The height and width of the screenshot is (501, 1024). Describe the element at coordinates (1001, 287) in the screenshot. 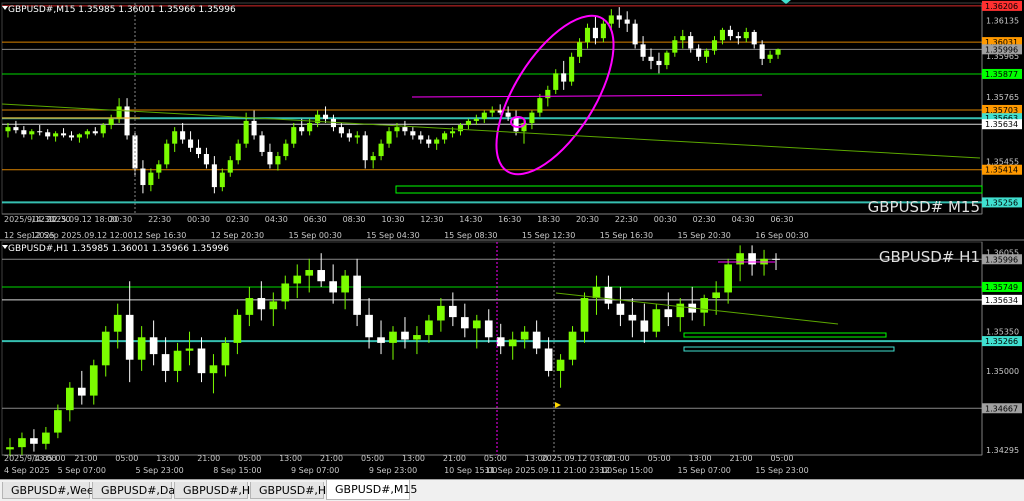

I see `h1-price-level-label: 1.35749` at that location.